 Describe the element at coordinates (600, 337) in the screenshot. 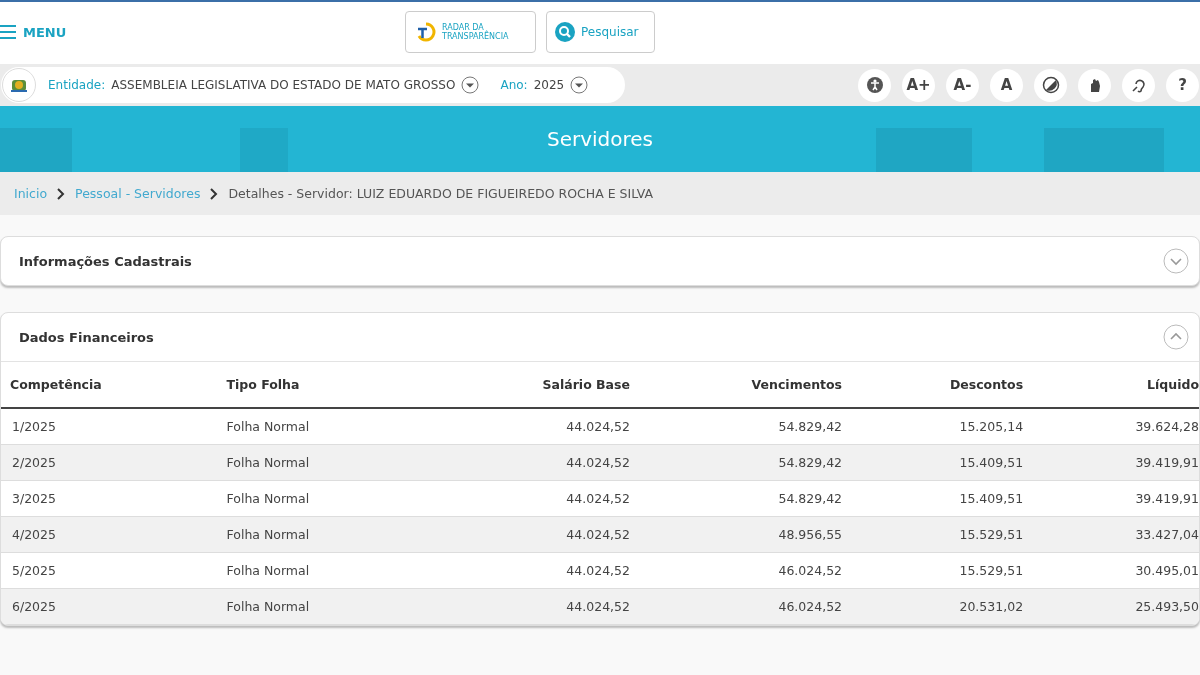

I see `section-header: Dados Financeiros` at that location.